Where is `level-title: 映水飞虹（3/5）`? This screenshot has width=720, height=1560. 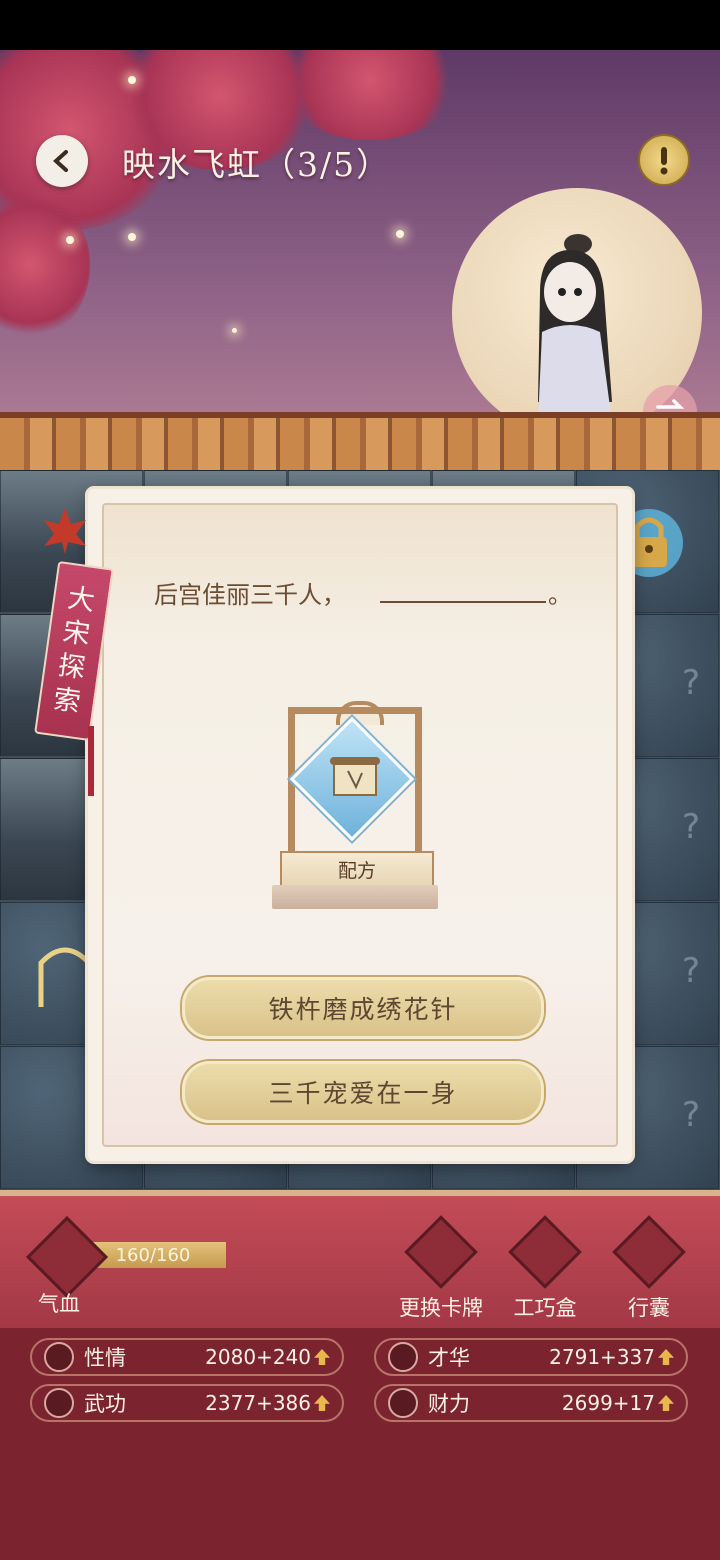 level-title: 映水飞虹（3/5） is located at coordinates (257, 164).